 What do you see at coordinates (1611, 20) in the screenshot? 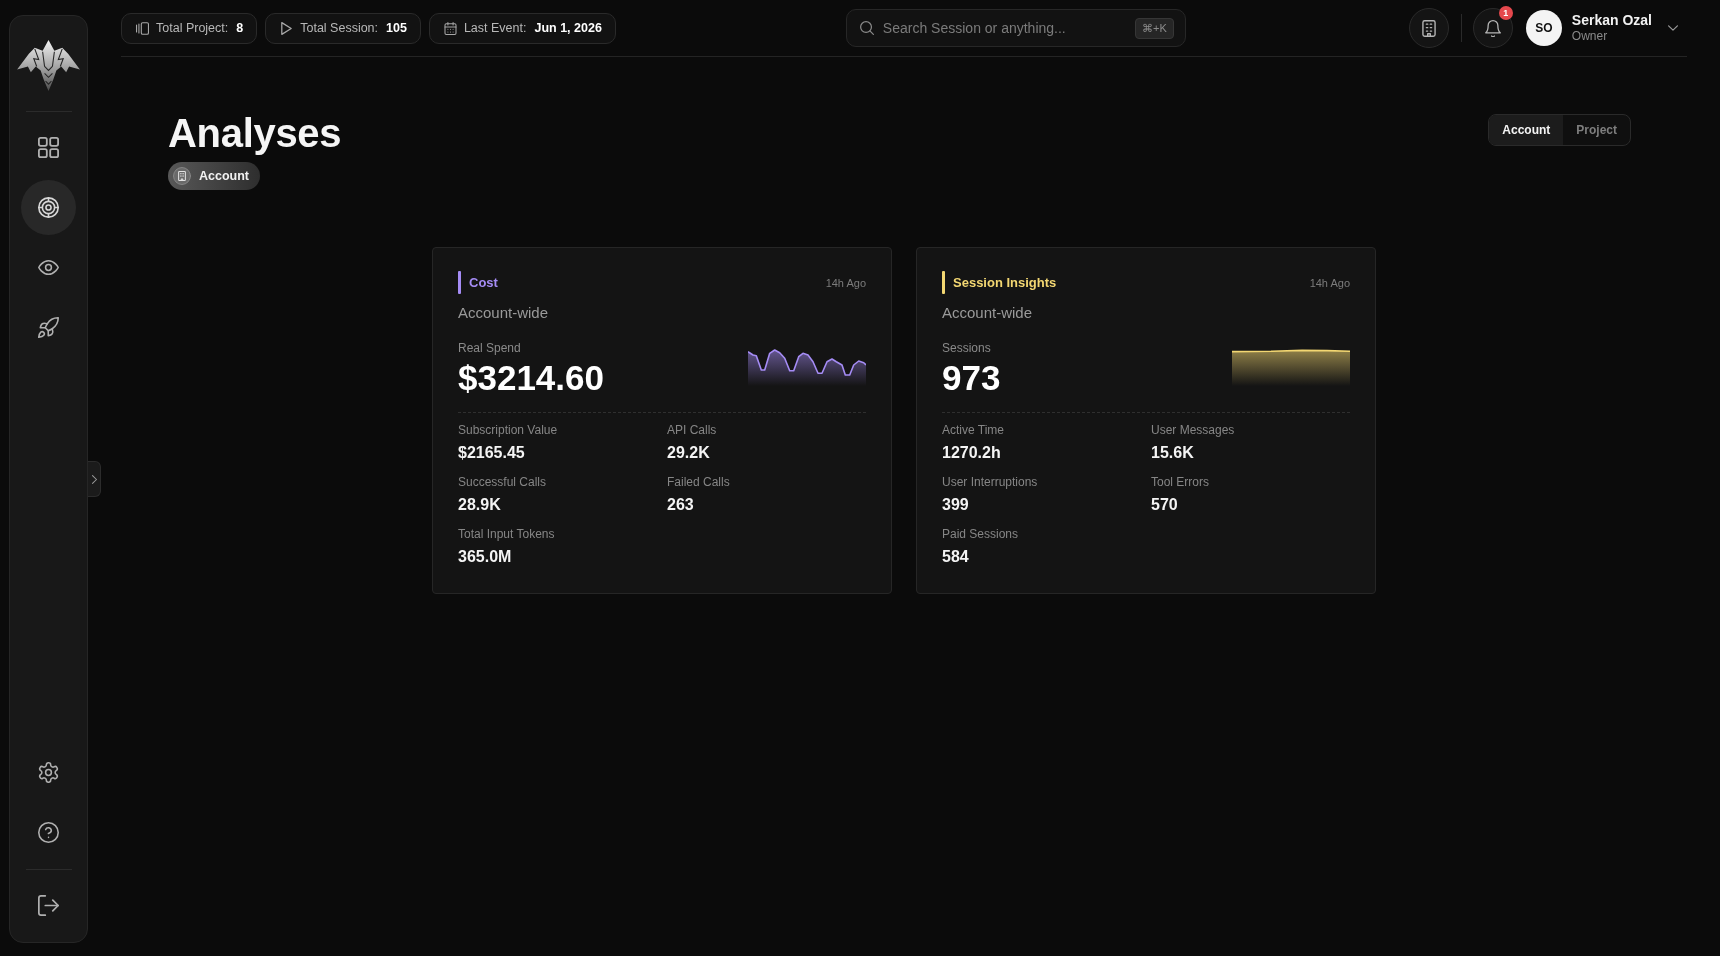
I see `user-name: Serkan Ozal` at bounding box center [1611, 20].